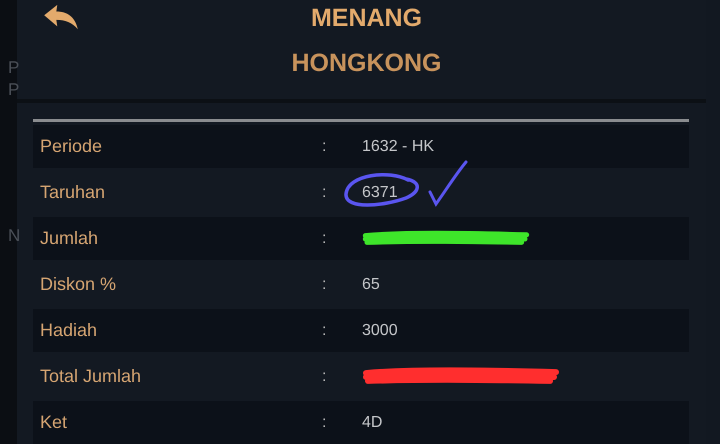  Describe the element at coordinates (78, 284) in the screenshot. I see `row-label: Diskon %` at that location.